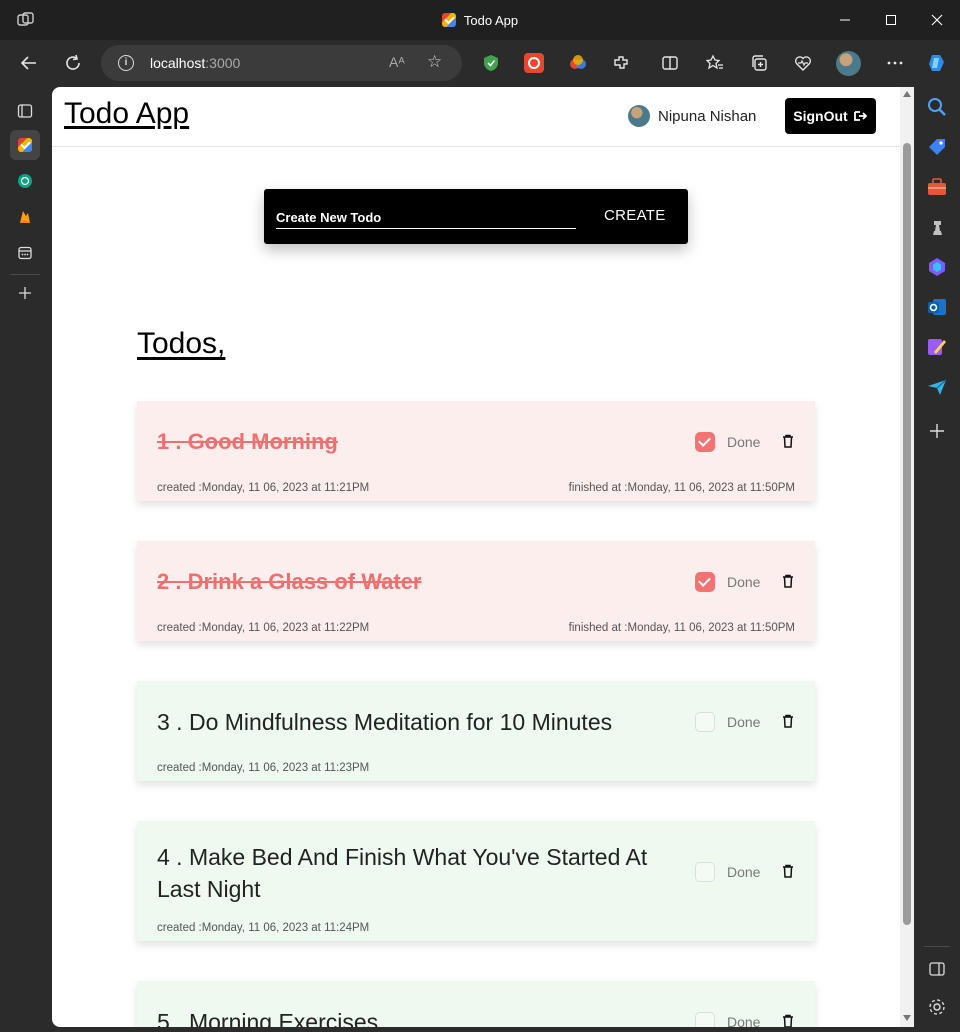  Describe the element at coordinates (247, 441) in the screenshot. I see `todo-title: 1 . Good Morning` at that location.